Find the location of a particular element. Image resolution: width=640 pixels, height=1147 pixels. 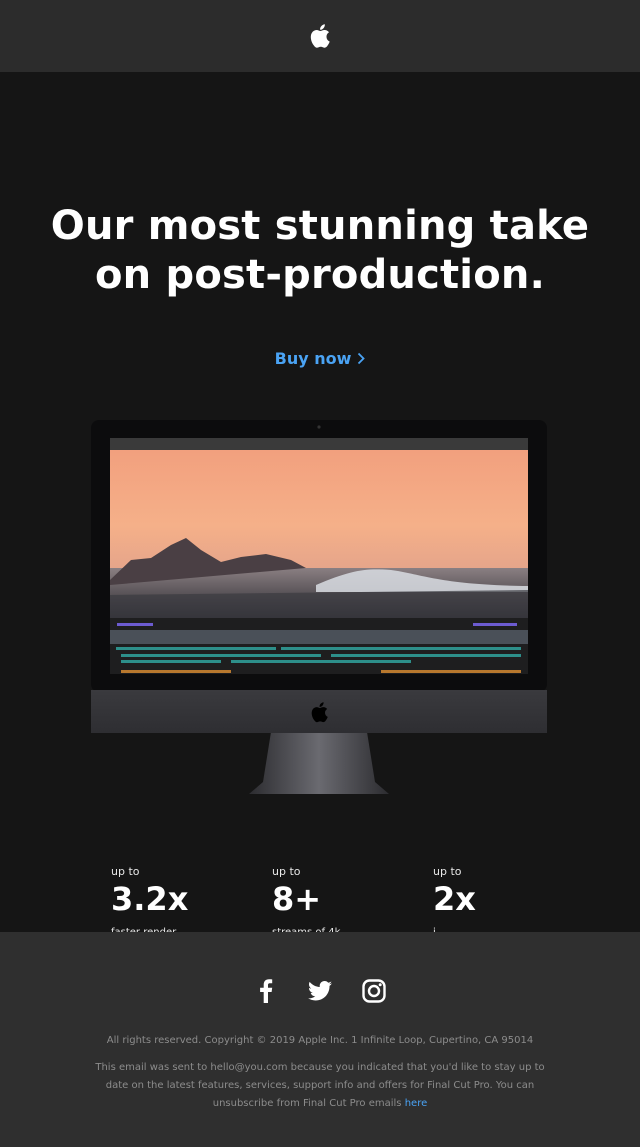

apple-logo-icon is located at coordinates (320, 36).